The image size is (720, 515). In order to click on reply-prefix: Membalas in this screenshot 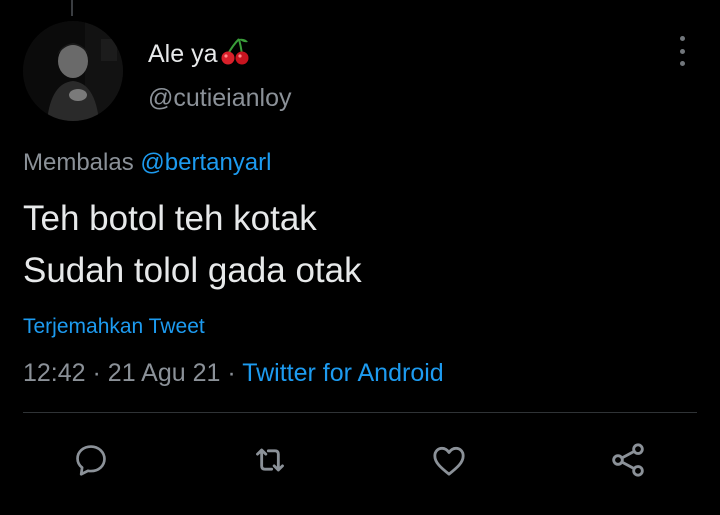, I will do `click(78, 162)`.